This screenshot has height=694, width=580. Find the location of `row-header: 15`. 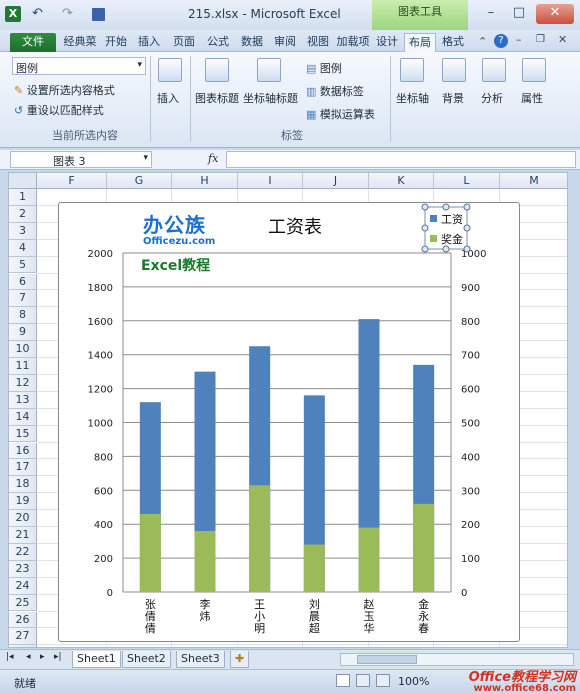

row-header: 15 is located at coordinates (23, 434).